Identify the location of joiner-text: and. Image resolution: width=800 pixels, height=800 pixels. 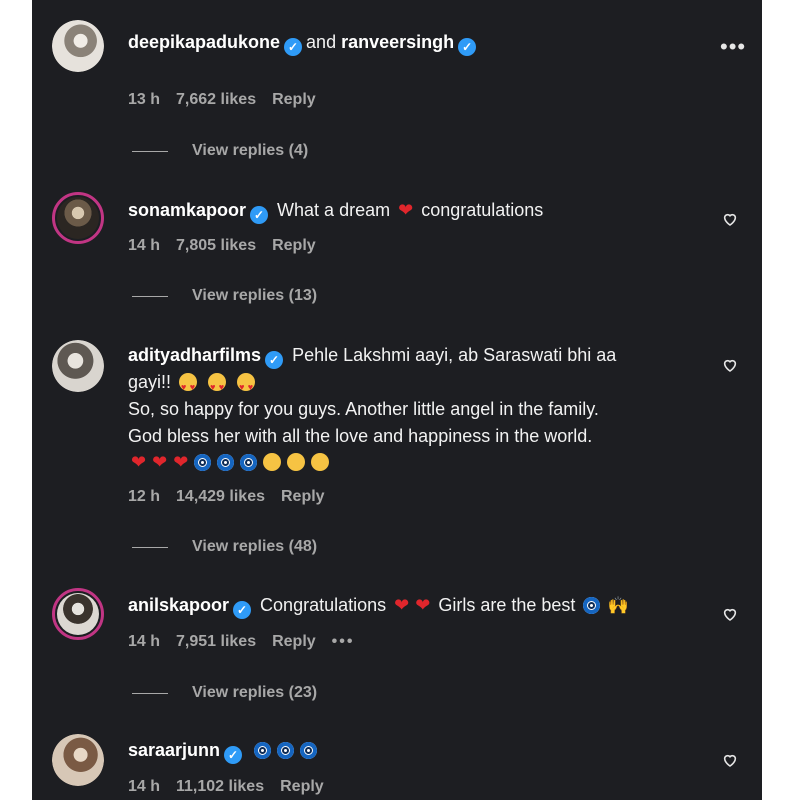
(321, 42).